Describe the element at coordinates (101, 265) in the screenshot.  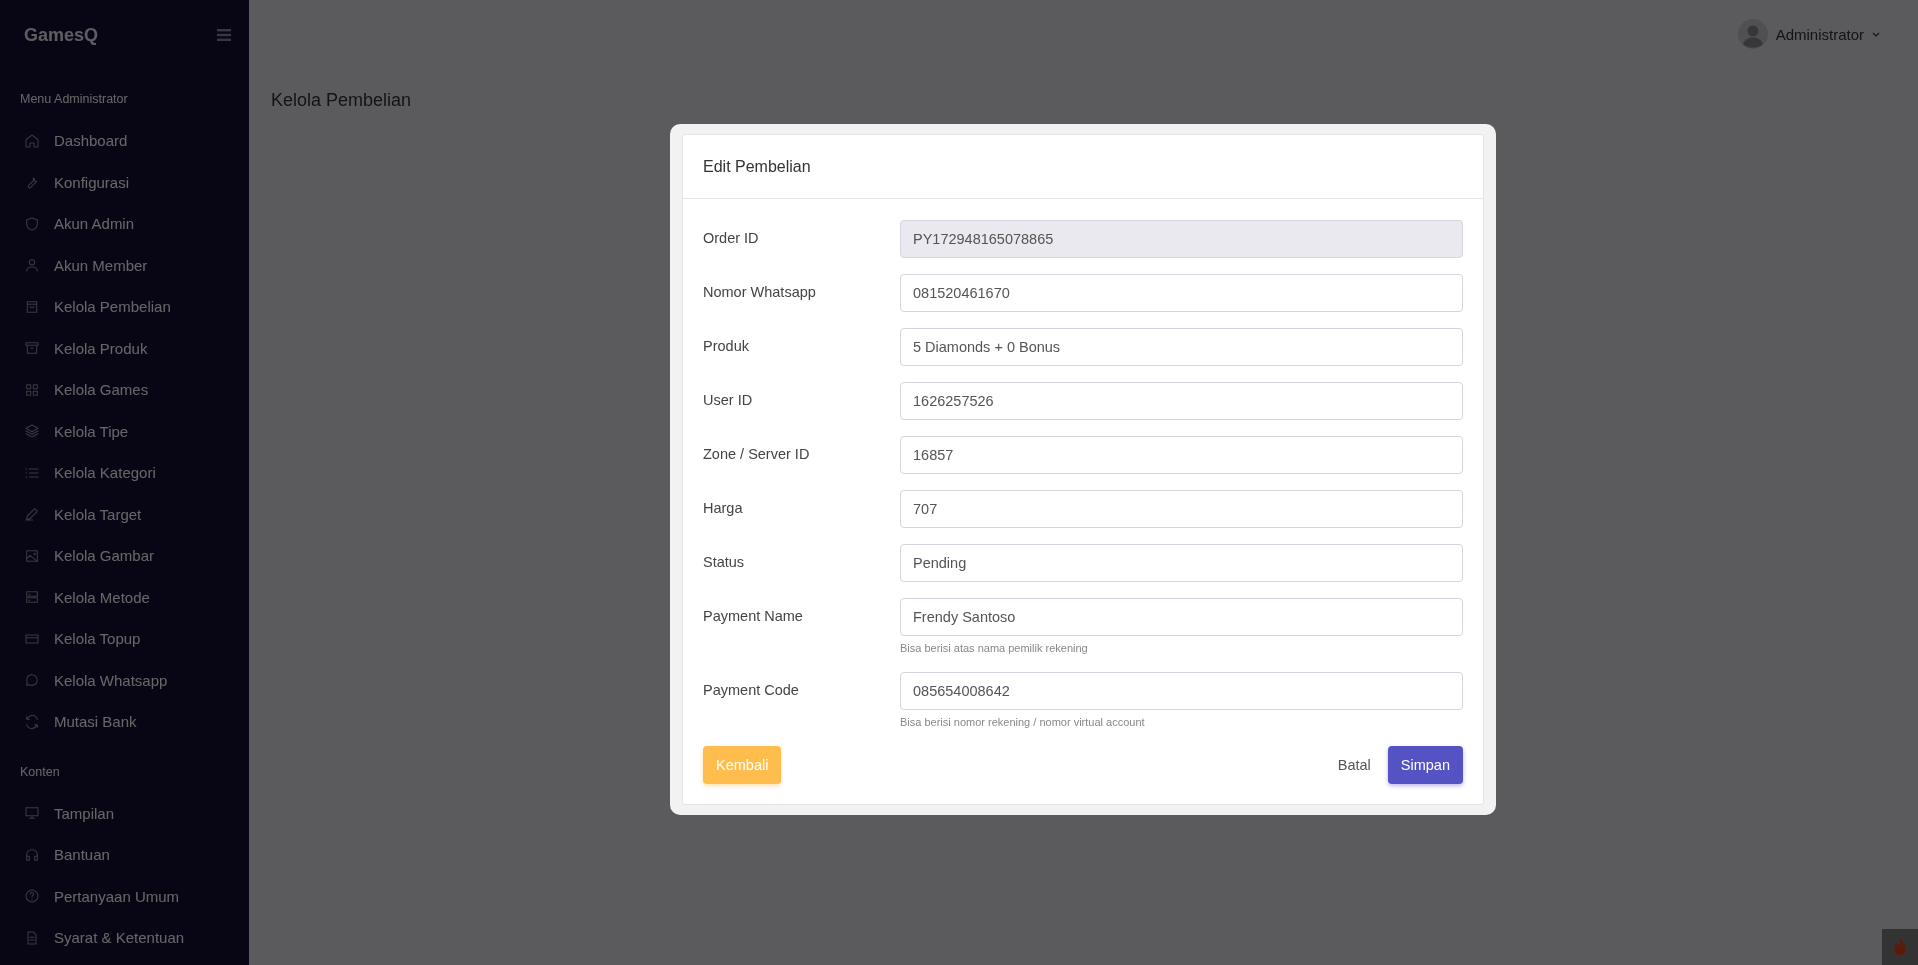
I see `sidebar-item-label: Akun Member` at that location.